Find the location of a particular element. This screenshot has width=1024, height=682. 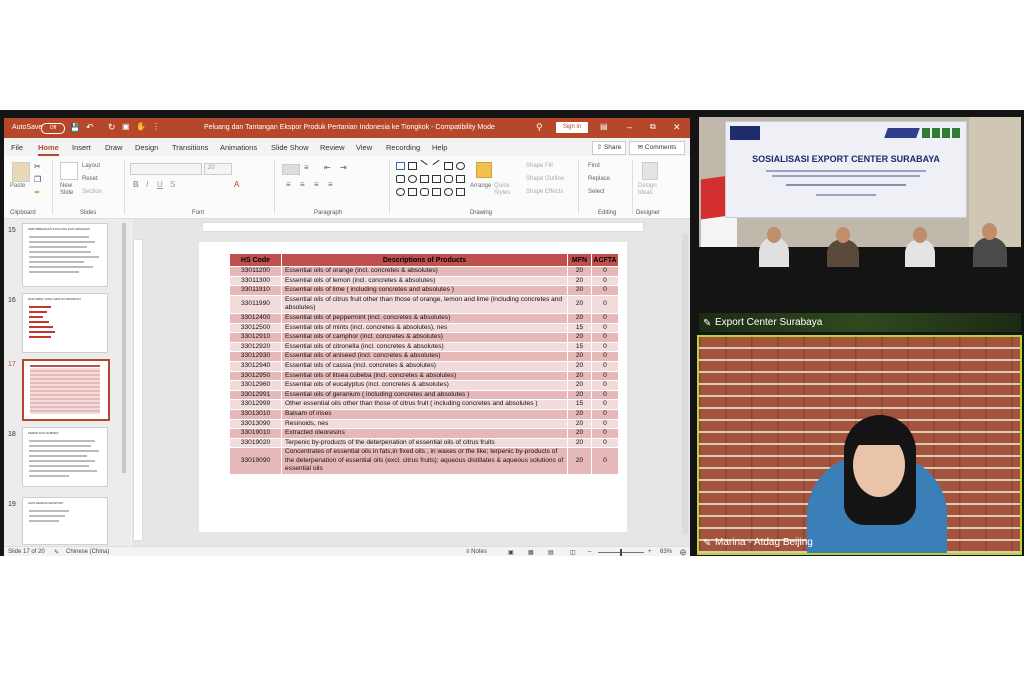

zoom-out-icon: – is located at coordinates (589, 552).